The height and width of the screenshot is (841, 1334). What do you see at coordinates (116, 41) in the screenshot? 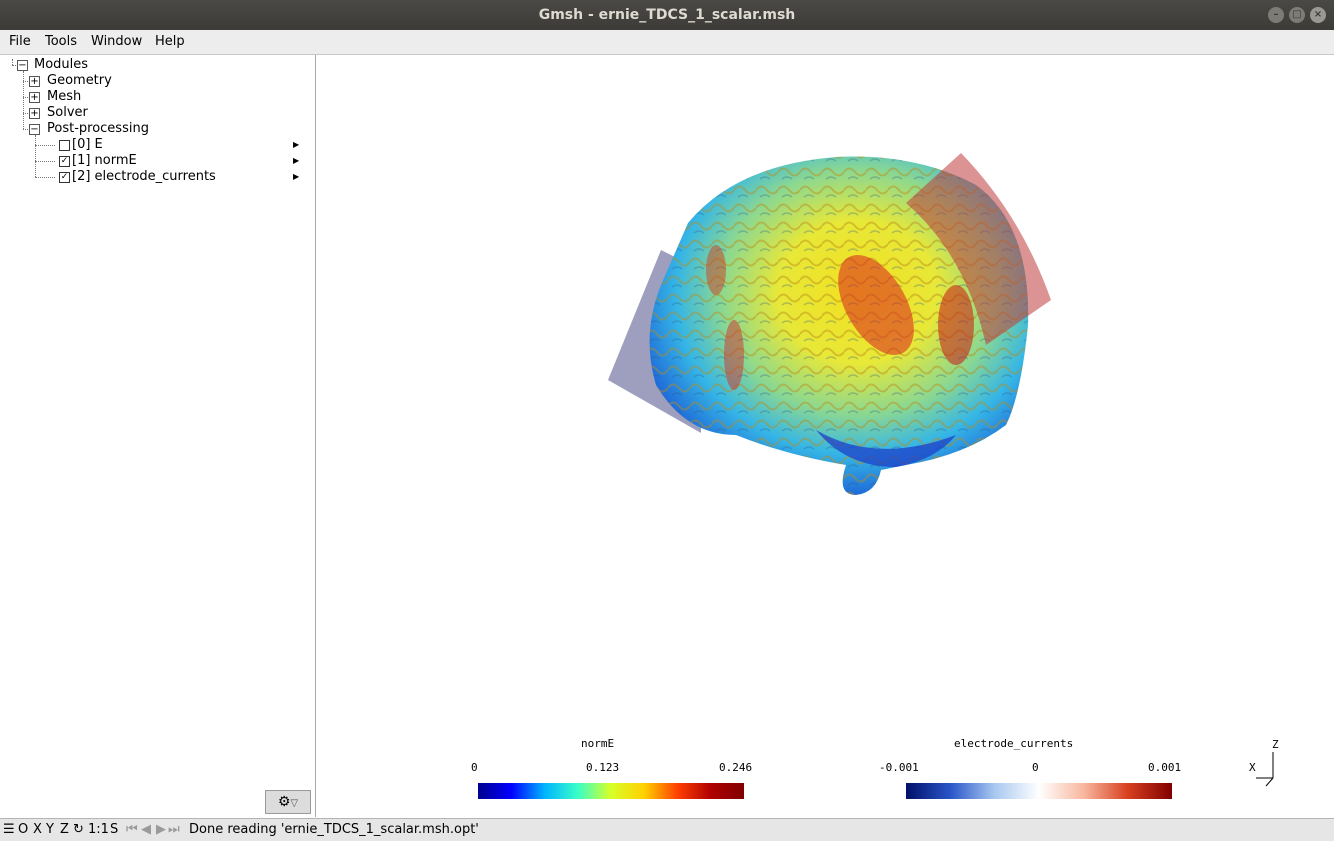
I see `menu-window: Window` at bounding box center [116, 41].